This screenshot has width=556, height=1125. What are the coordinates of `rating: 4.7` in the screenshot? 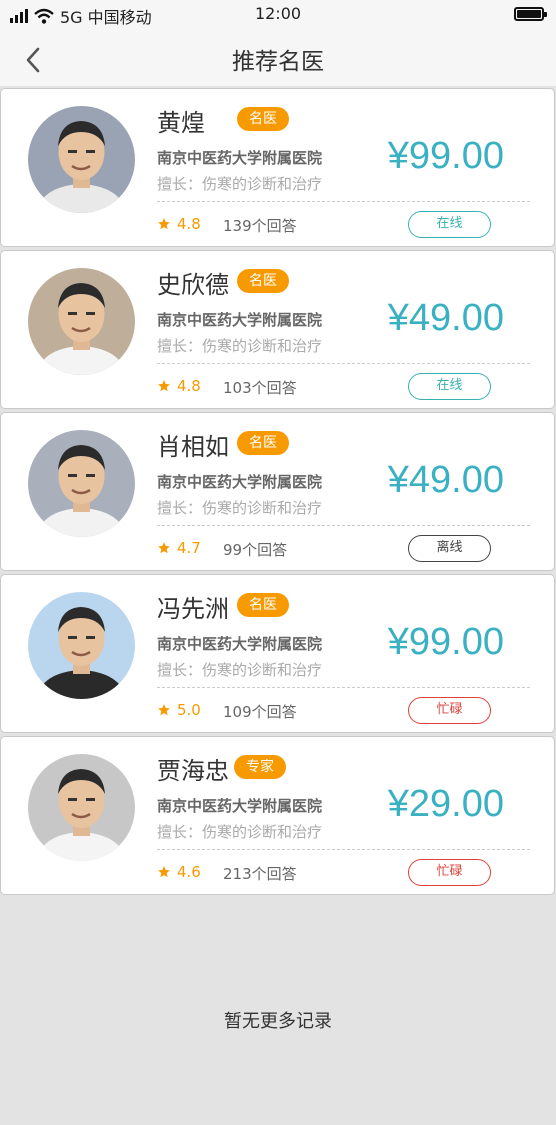 It's located at (179, 548).